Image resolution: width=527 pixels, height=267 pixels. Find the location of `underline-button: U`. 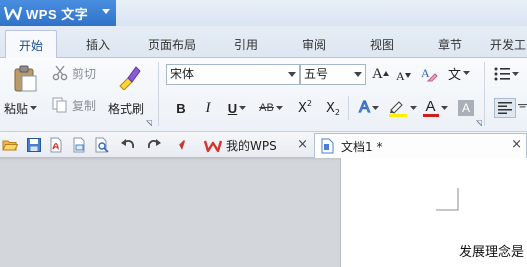

underline-button: U is located at coordinates (237, 108).